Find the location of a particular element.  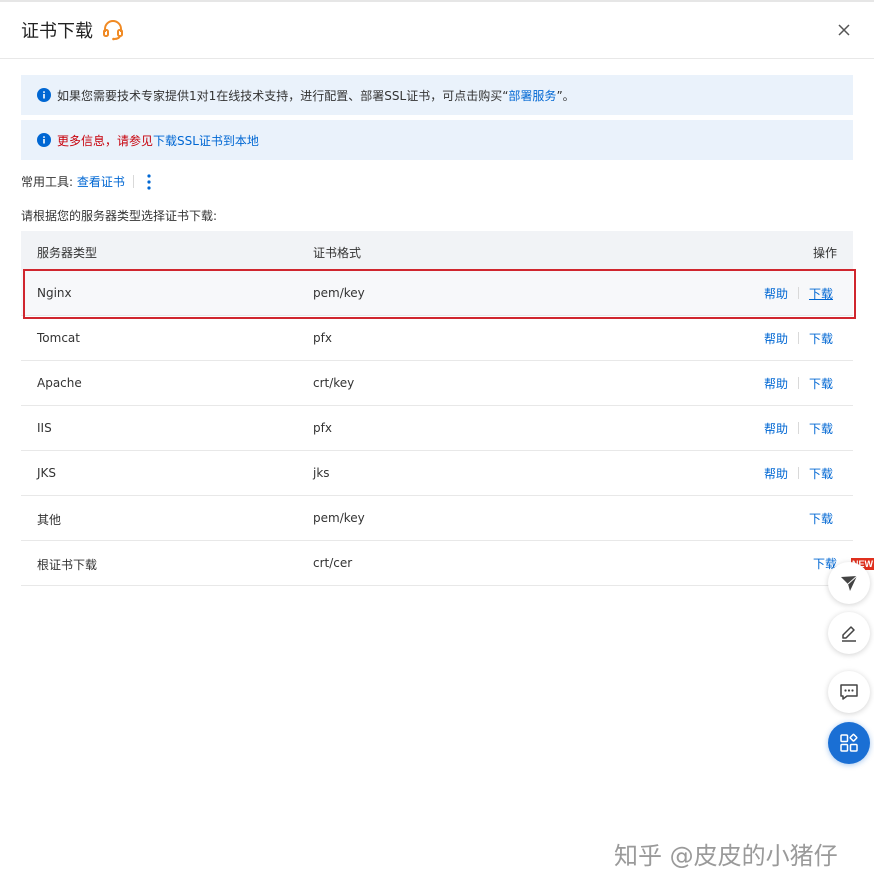

server-type: JKS is located at coordinates (47, 473).